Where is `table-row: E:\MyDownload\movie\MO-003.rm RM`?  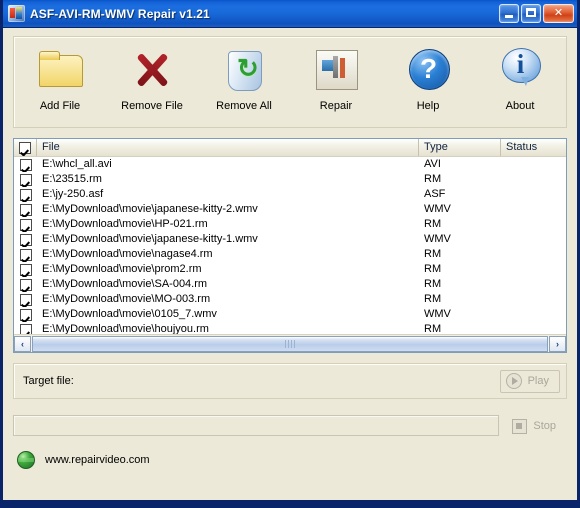
table-row: E:\MyDownload\movie\MO-003.rm RM is located at coordinates (290, 299).